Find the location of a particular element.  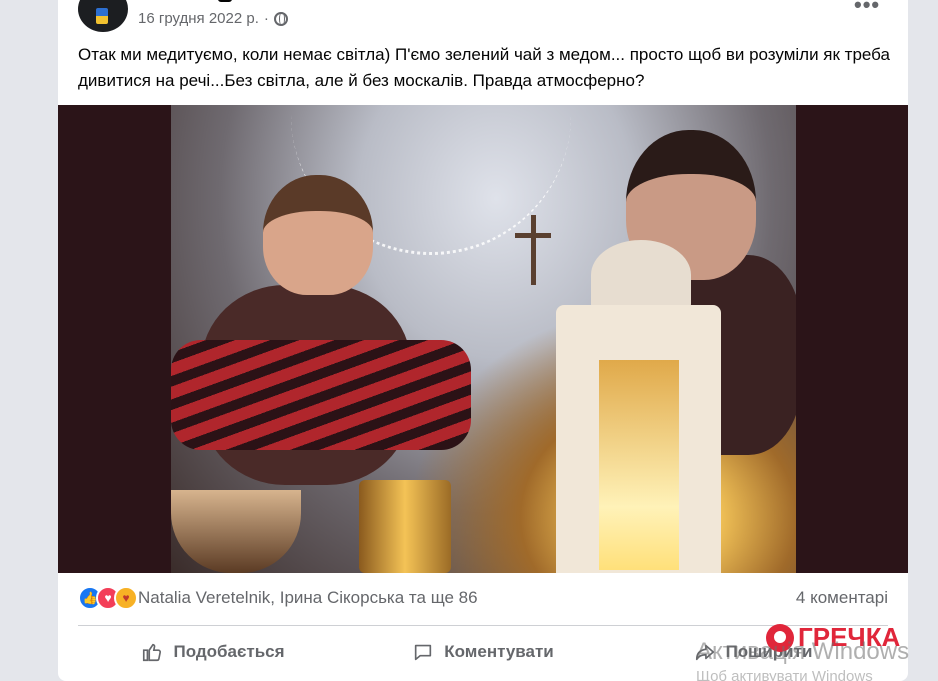

left-child-head is located at coordinates (318, 235).